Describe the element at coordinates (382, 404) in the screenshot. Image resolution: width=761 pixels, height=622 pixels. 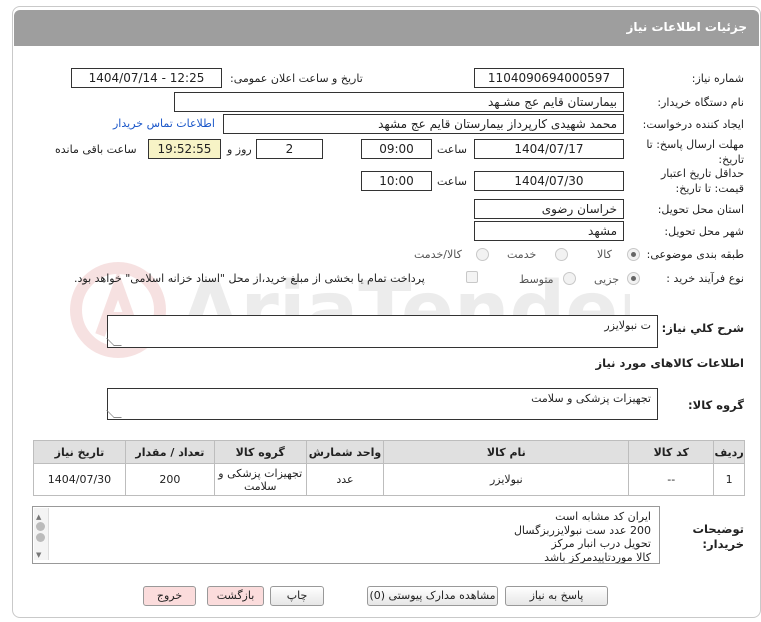
I see `goods-group-textarea: تجهیزات پزشکی و سلامت` at that location.